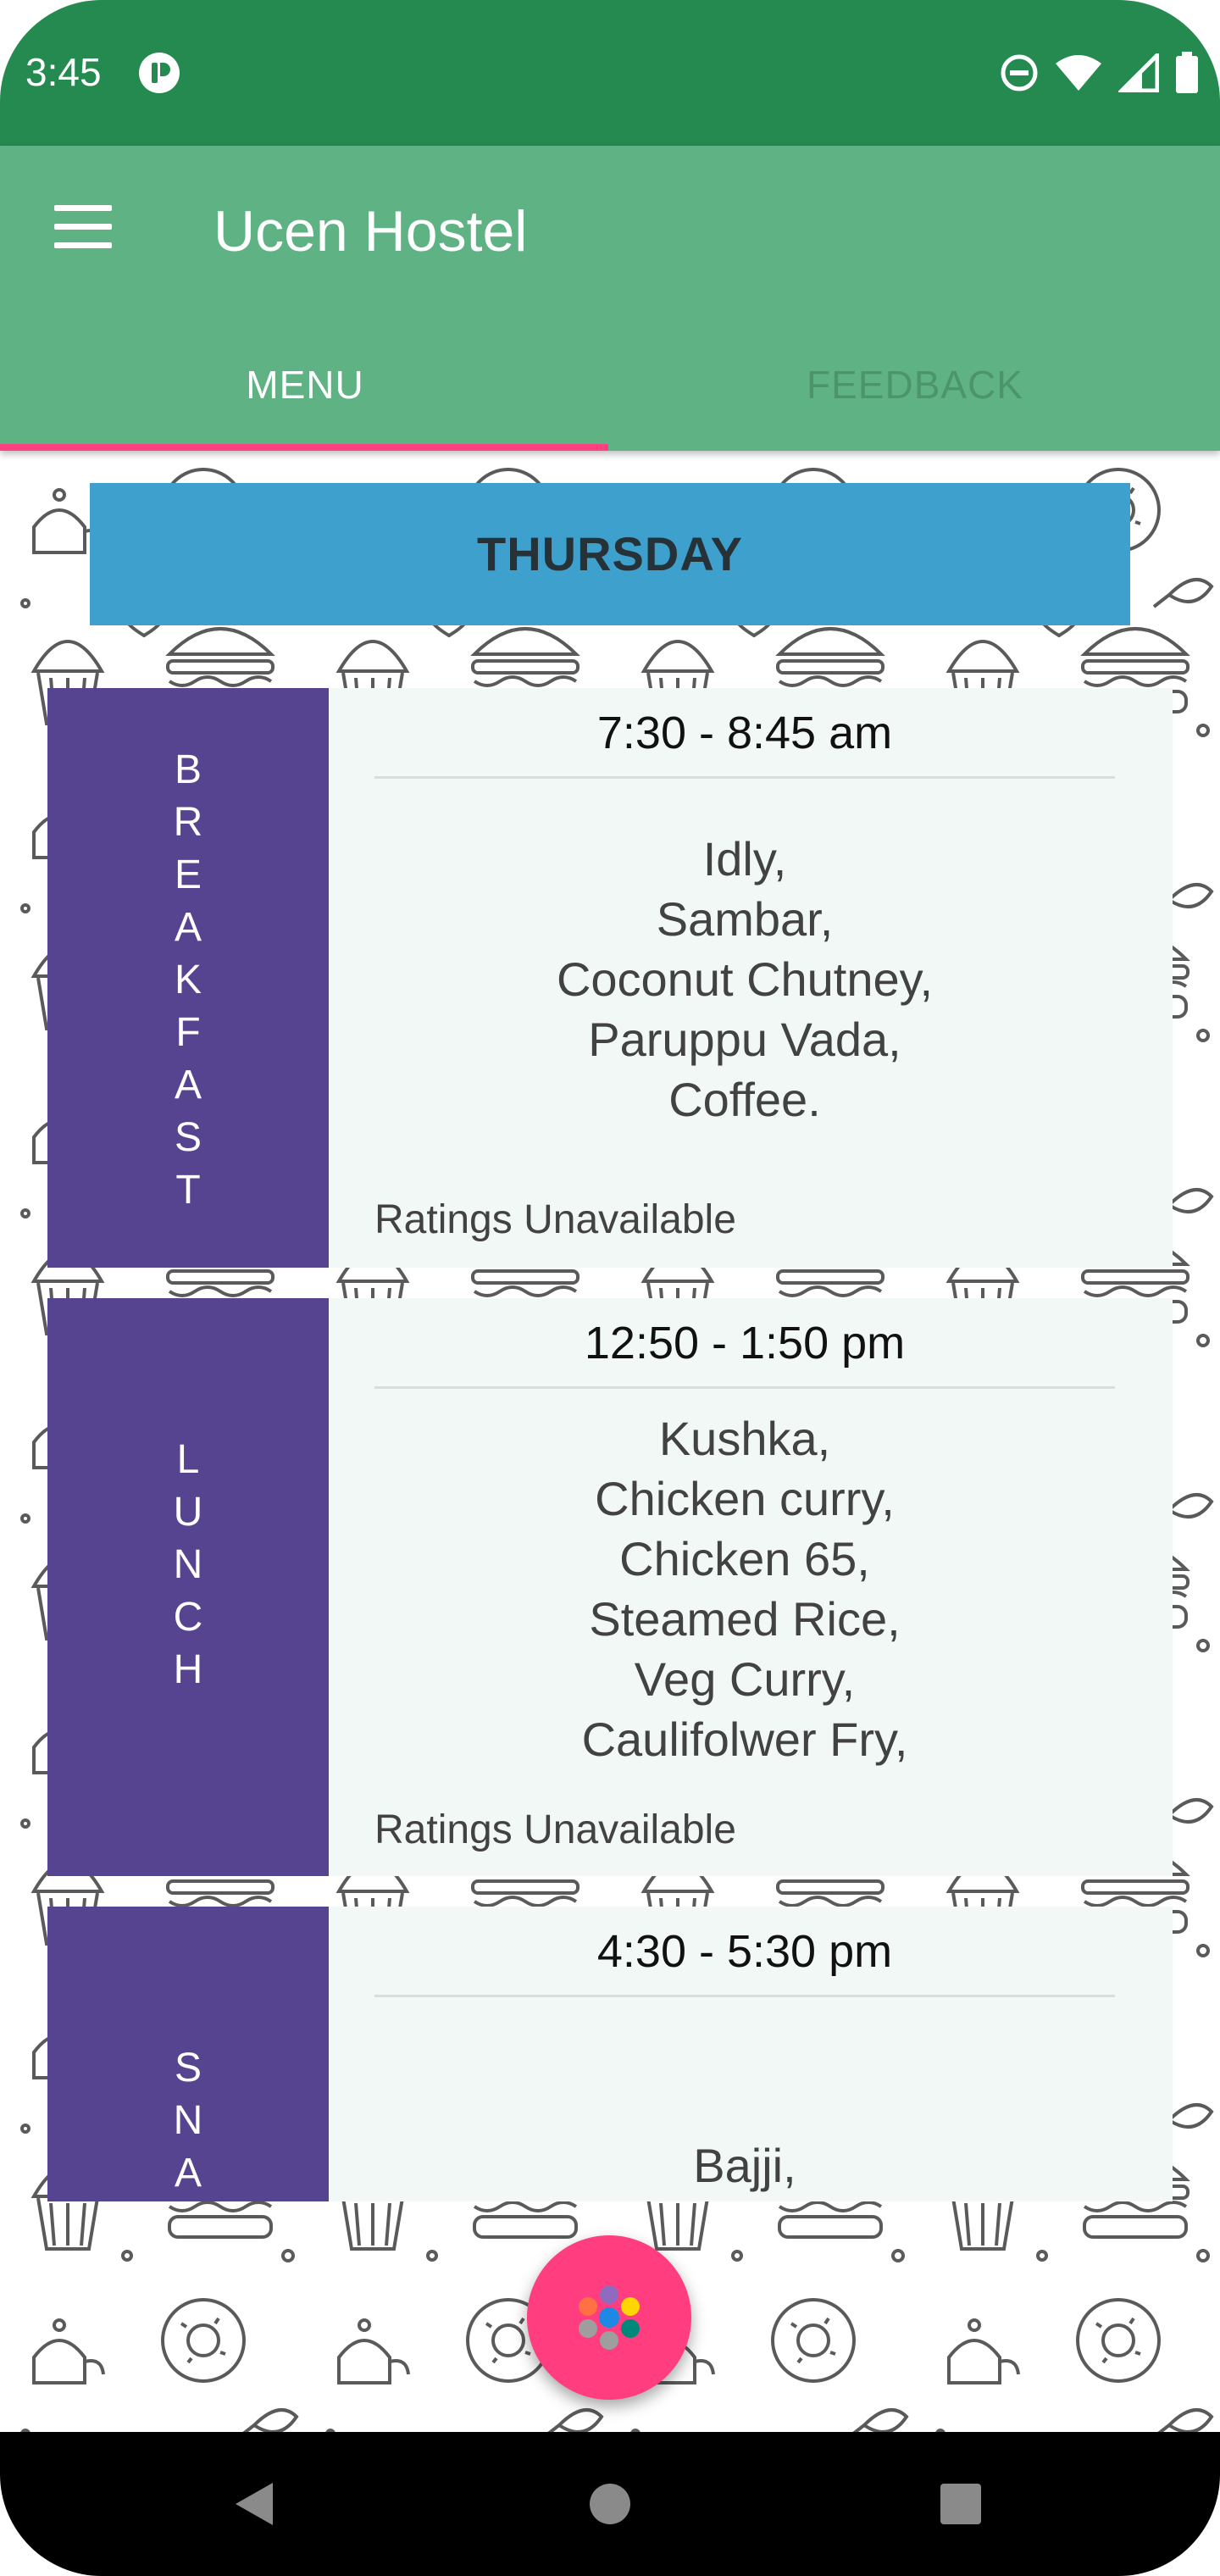 This screenshot has height=2576, width=1220. What do you see at coordinates (63, 72) in the screenshot?
I see `status-time: 3:45` at bounding box center [63, 72].